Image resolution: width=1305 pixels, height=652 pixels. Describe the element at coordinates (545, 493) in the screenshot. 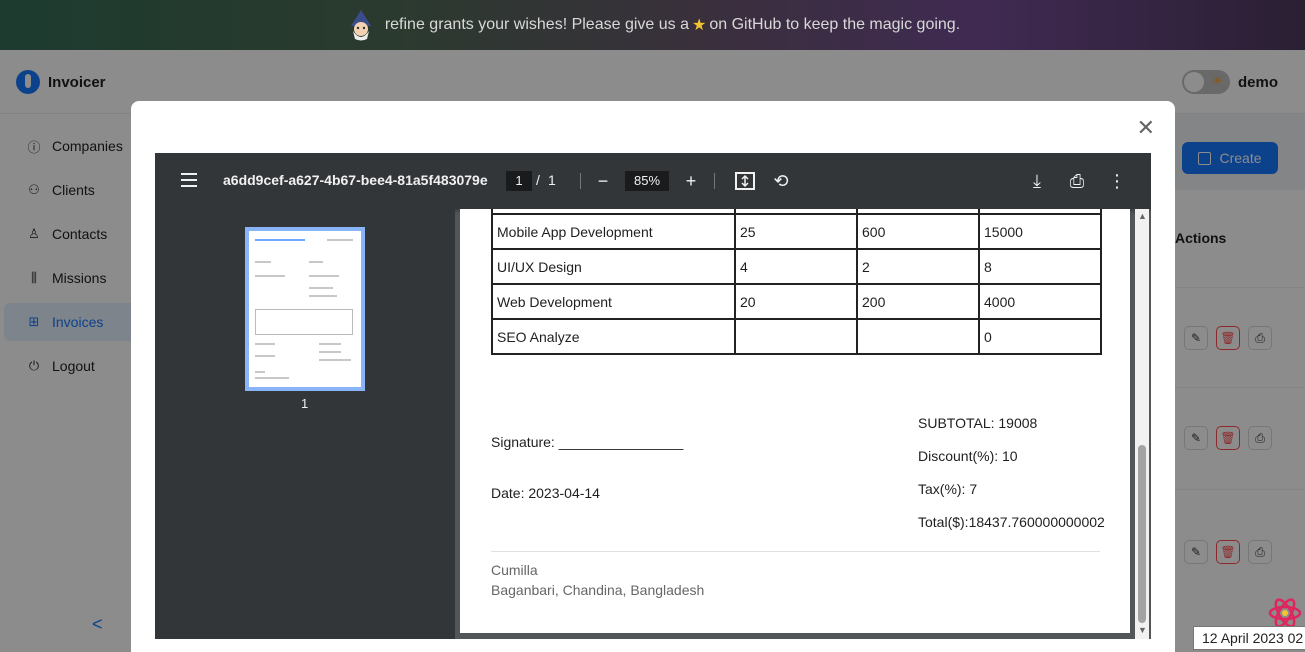

I see `invoice-date: Date: 2023-04-14` at that location.